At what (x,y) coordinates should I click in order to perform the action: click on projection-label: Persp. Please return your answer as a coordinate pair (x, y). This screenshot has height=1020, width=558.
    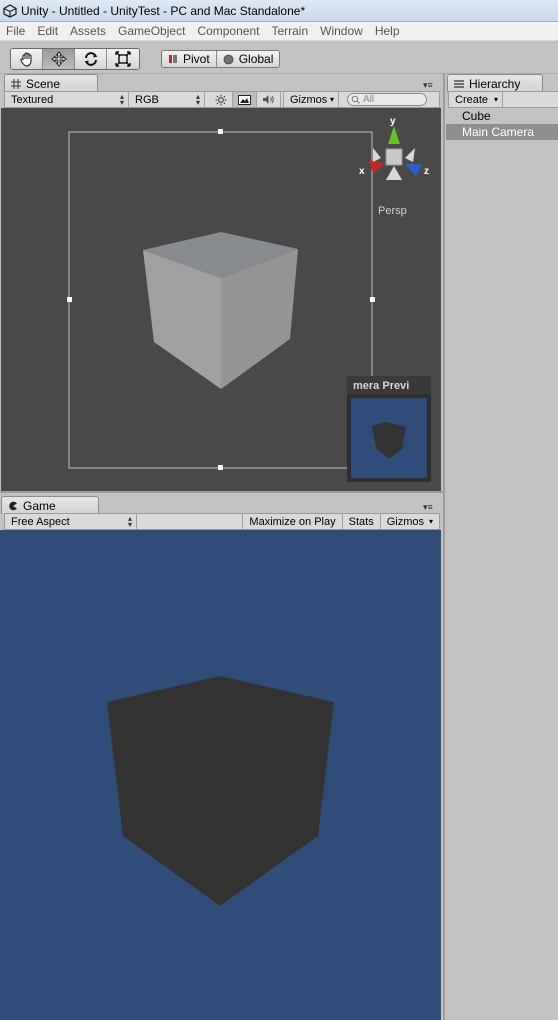
    Looking at the image, I should click on (392, 211).